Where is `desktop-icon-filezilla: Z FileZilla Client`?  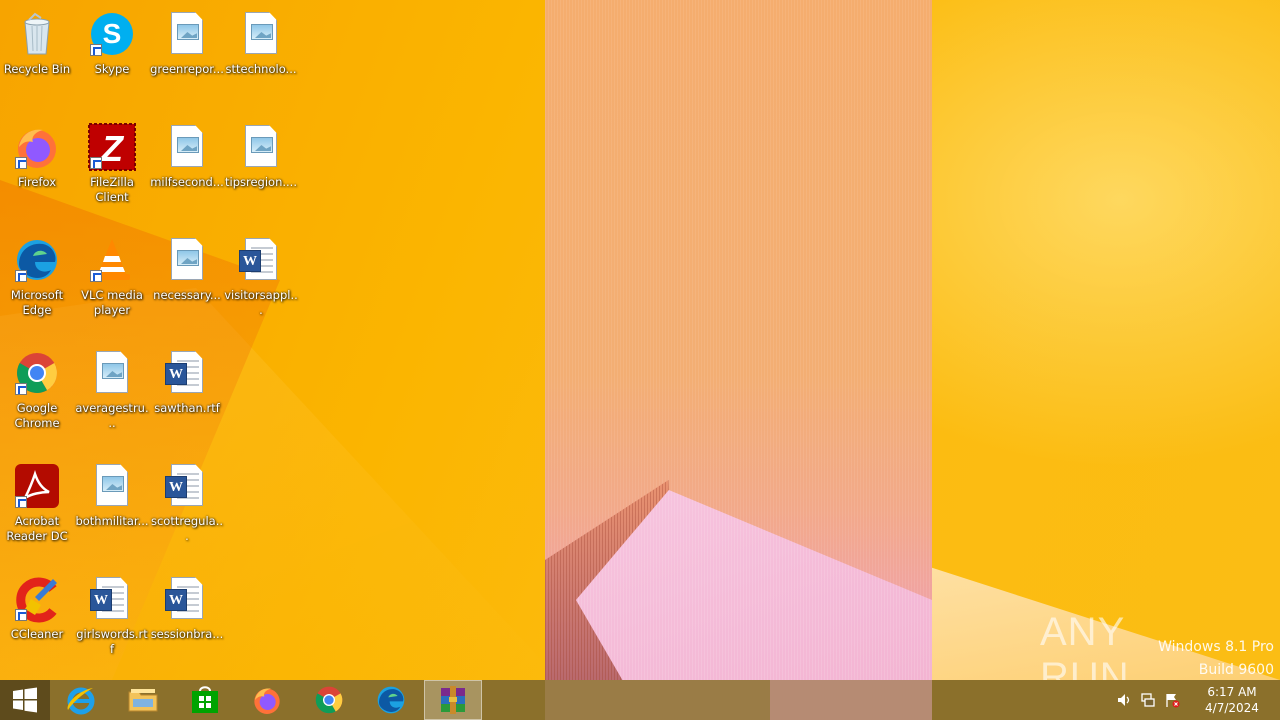 desktop-icon-filezilla: Z FileZilla Client is located at coordinates (112, 167).